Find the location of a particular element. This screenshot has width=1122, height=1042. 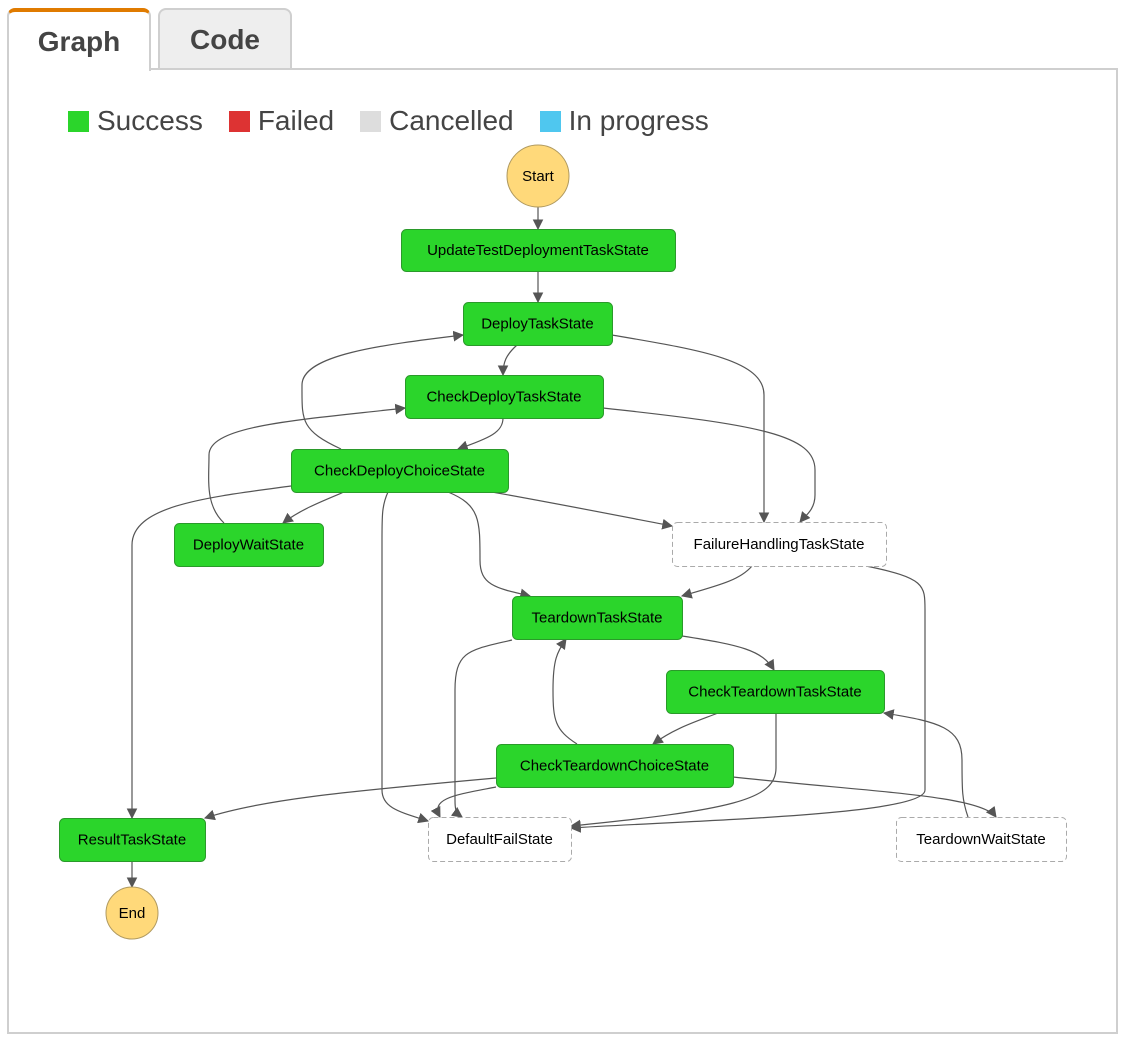

edge-checkTeardownChoice-to-teardownWait is located at coordinates (864, 797).